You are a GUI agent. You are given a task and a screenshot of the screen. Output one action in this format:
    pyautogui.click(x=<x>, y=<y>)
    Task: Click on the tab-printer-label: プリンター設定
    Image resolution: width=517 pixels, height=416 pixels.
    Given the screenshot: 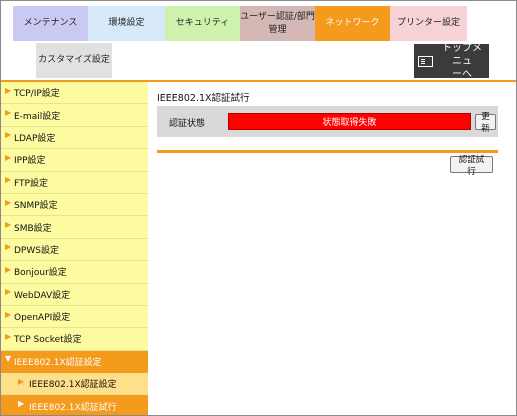 What is the action you would take?
    pyautogui.click(x=428, y=23)
    